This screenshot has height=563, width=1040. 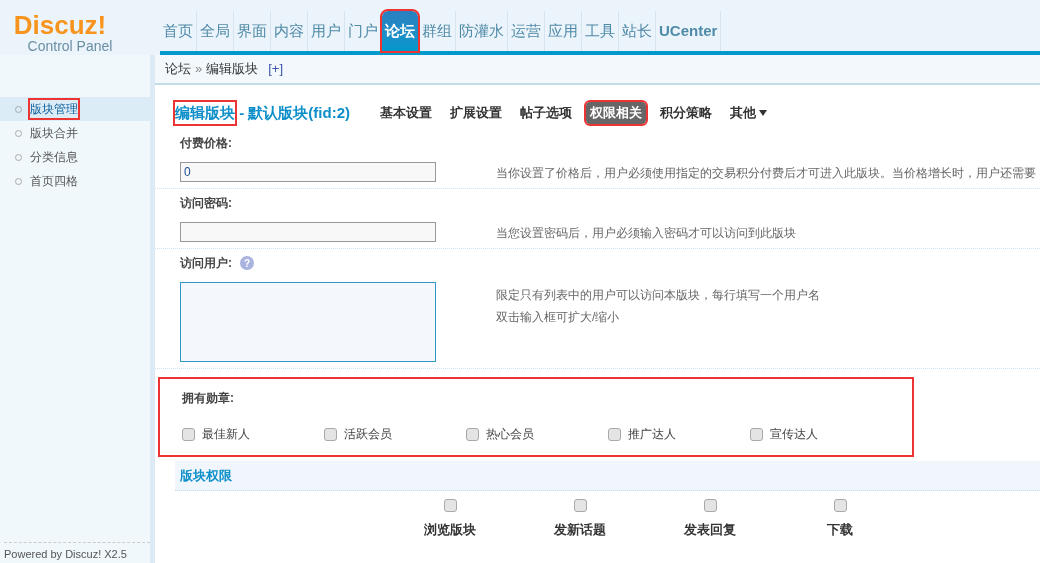 What do you see at coordinates (54, 133) in the screenshot?
I see `sidebar-label: 版块合并` at bounding box center [54, 133].